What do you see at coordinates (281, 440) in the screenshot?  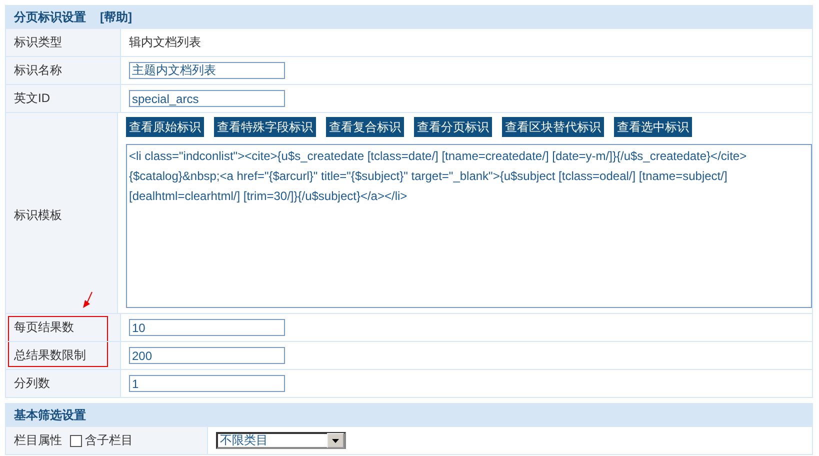 I see `category-select: 不限类目` at bounding box center [281, 440].